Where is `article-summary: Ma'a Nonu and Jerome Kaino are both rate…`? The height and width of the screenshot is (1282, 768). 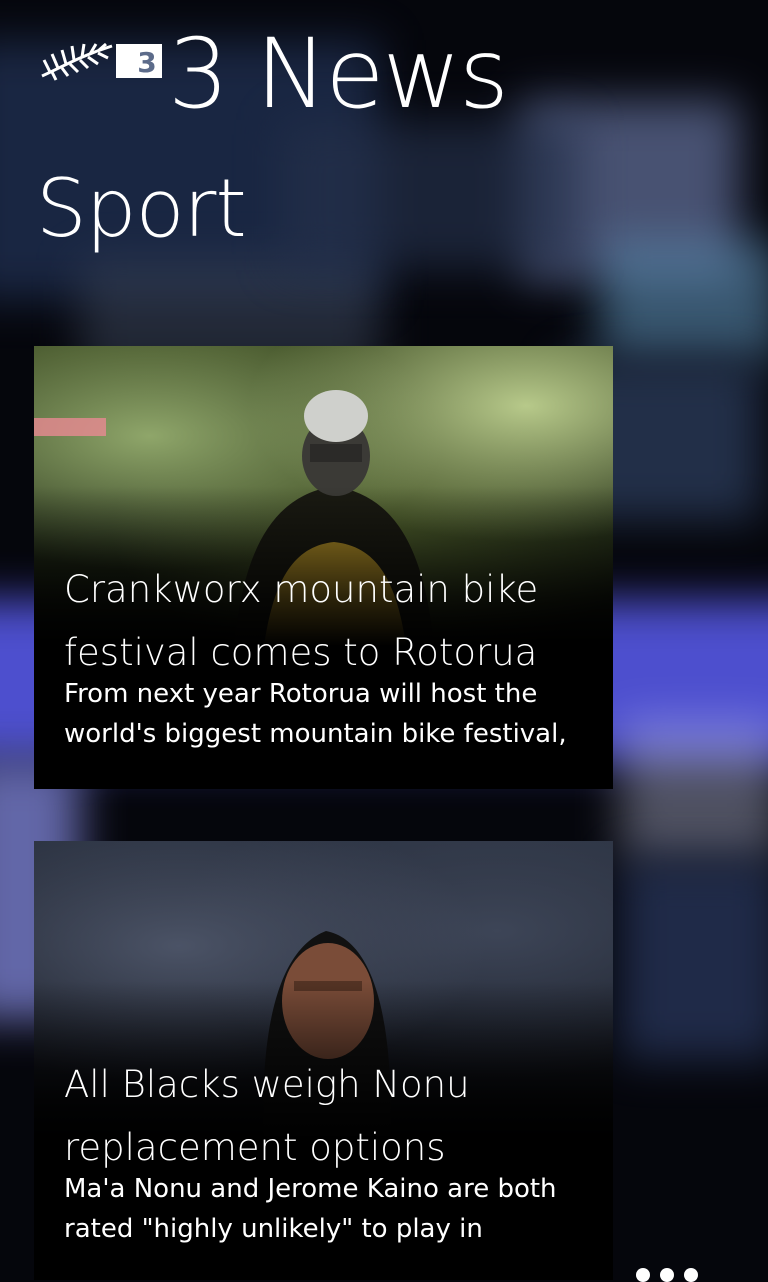
article-summary: Ma'a Nonu and Jerome Kaino are both rate… is located at coordinates (310, 1209).